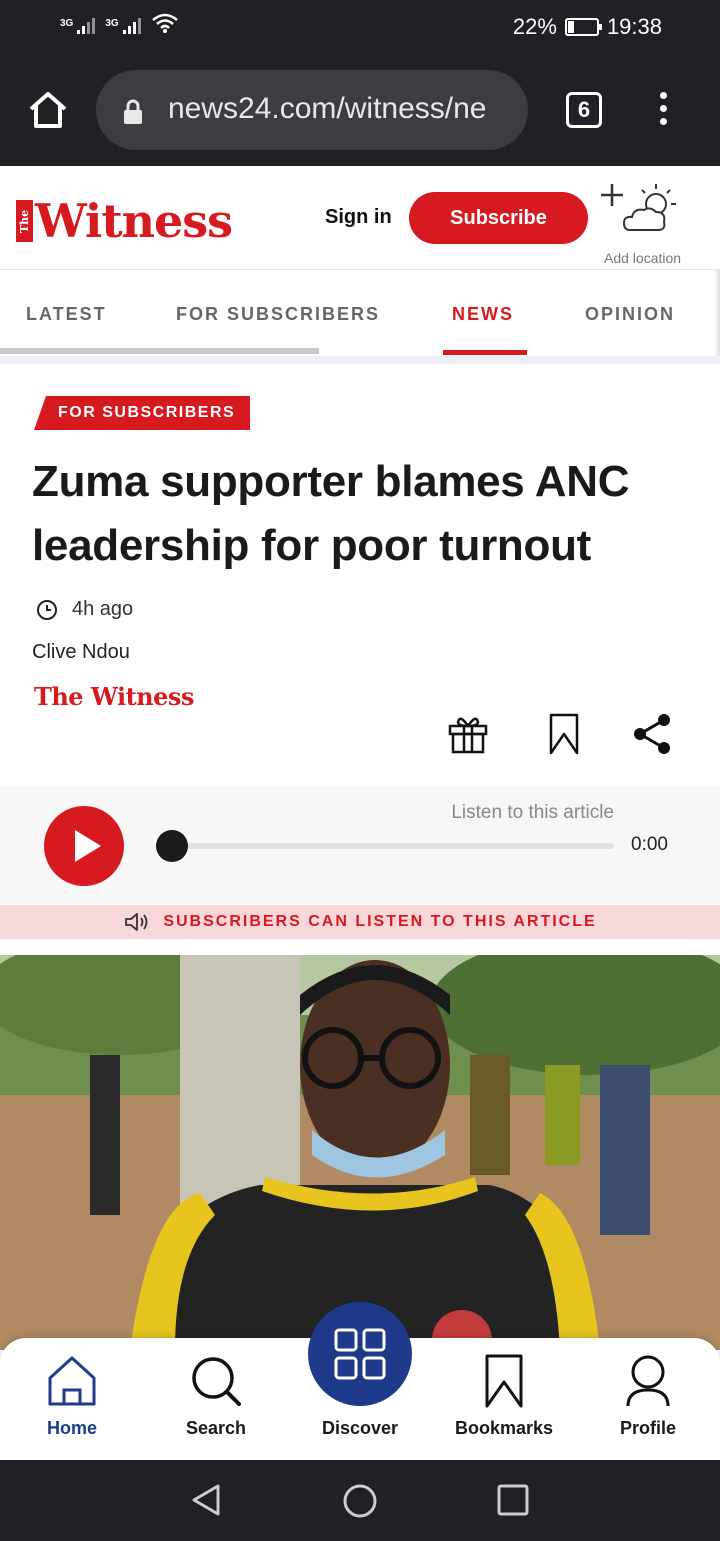 The height and width of the screenshot is (1541, 720). Describe the element at coordinates (343, 109) in the screenshot. I see `url-text: news24.com/witness/ne` at that location.